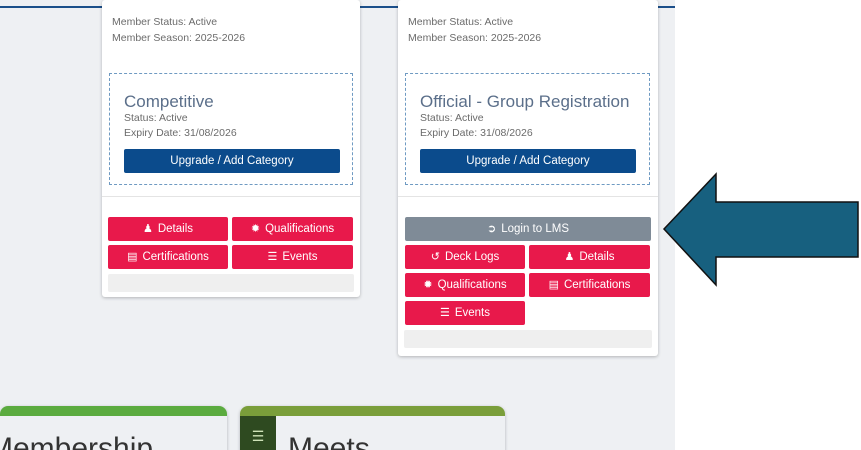 The image size is (861, 450). I want to click on arrow-pointer-icon, so click(760, 229).